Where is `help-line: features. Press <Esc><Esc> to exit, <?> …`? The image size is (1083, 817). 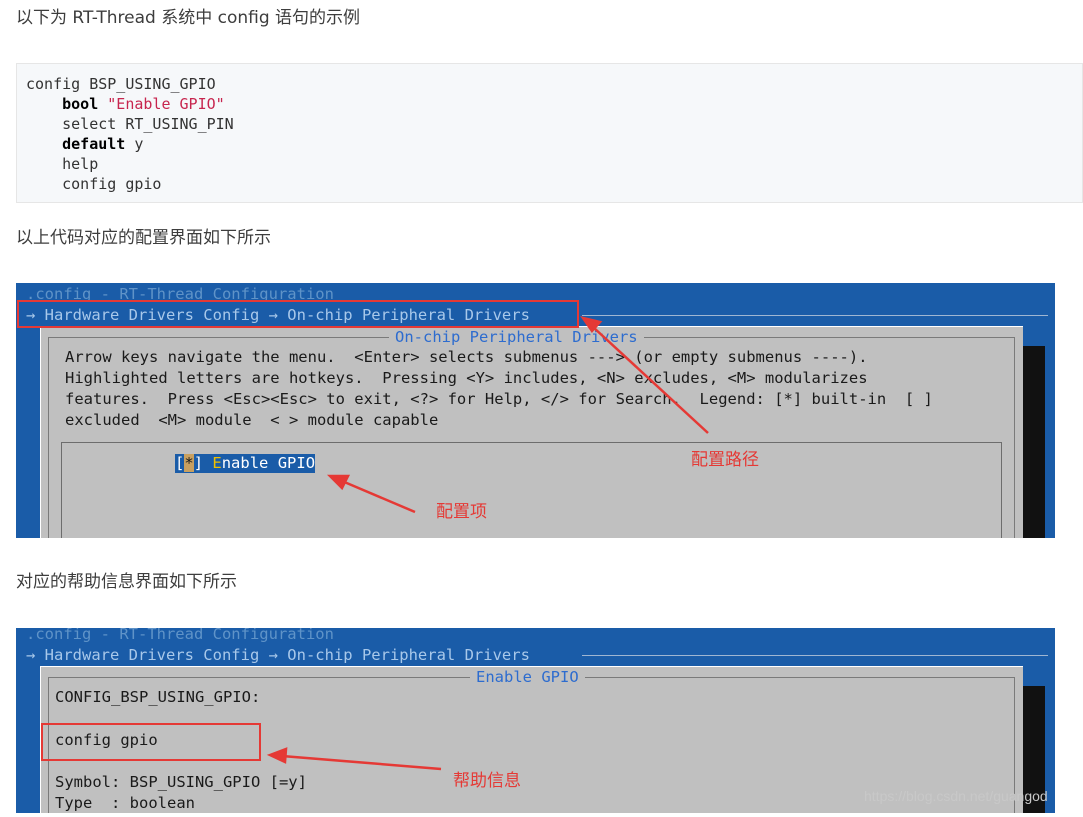 help-line: features. Press <Esc><Esc> to exit, <?> … is located at coordinates (499, 399).